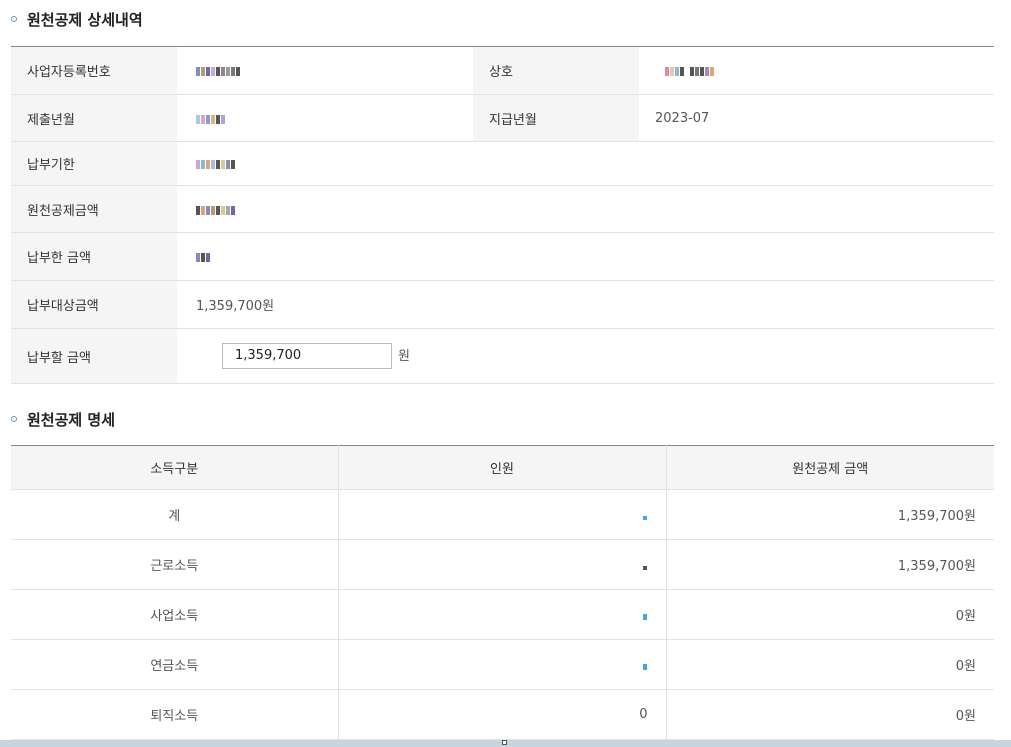 Image resolution: width=1011 pixels, height=747 pixels. I want to click on detail-row: 원천공제금액, so click(502, 209).